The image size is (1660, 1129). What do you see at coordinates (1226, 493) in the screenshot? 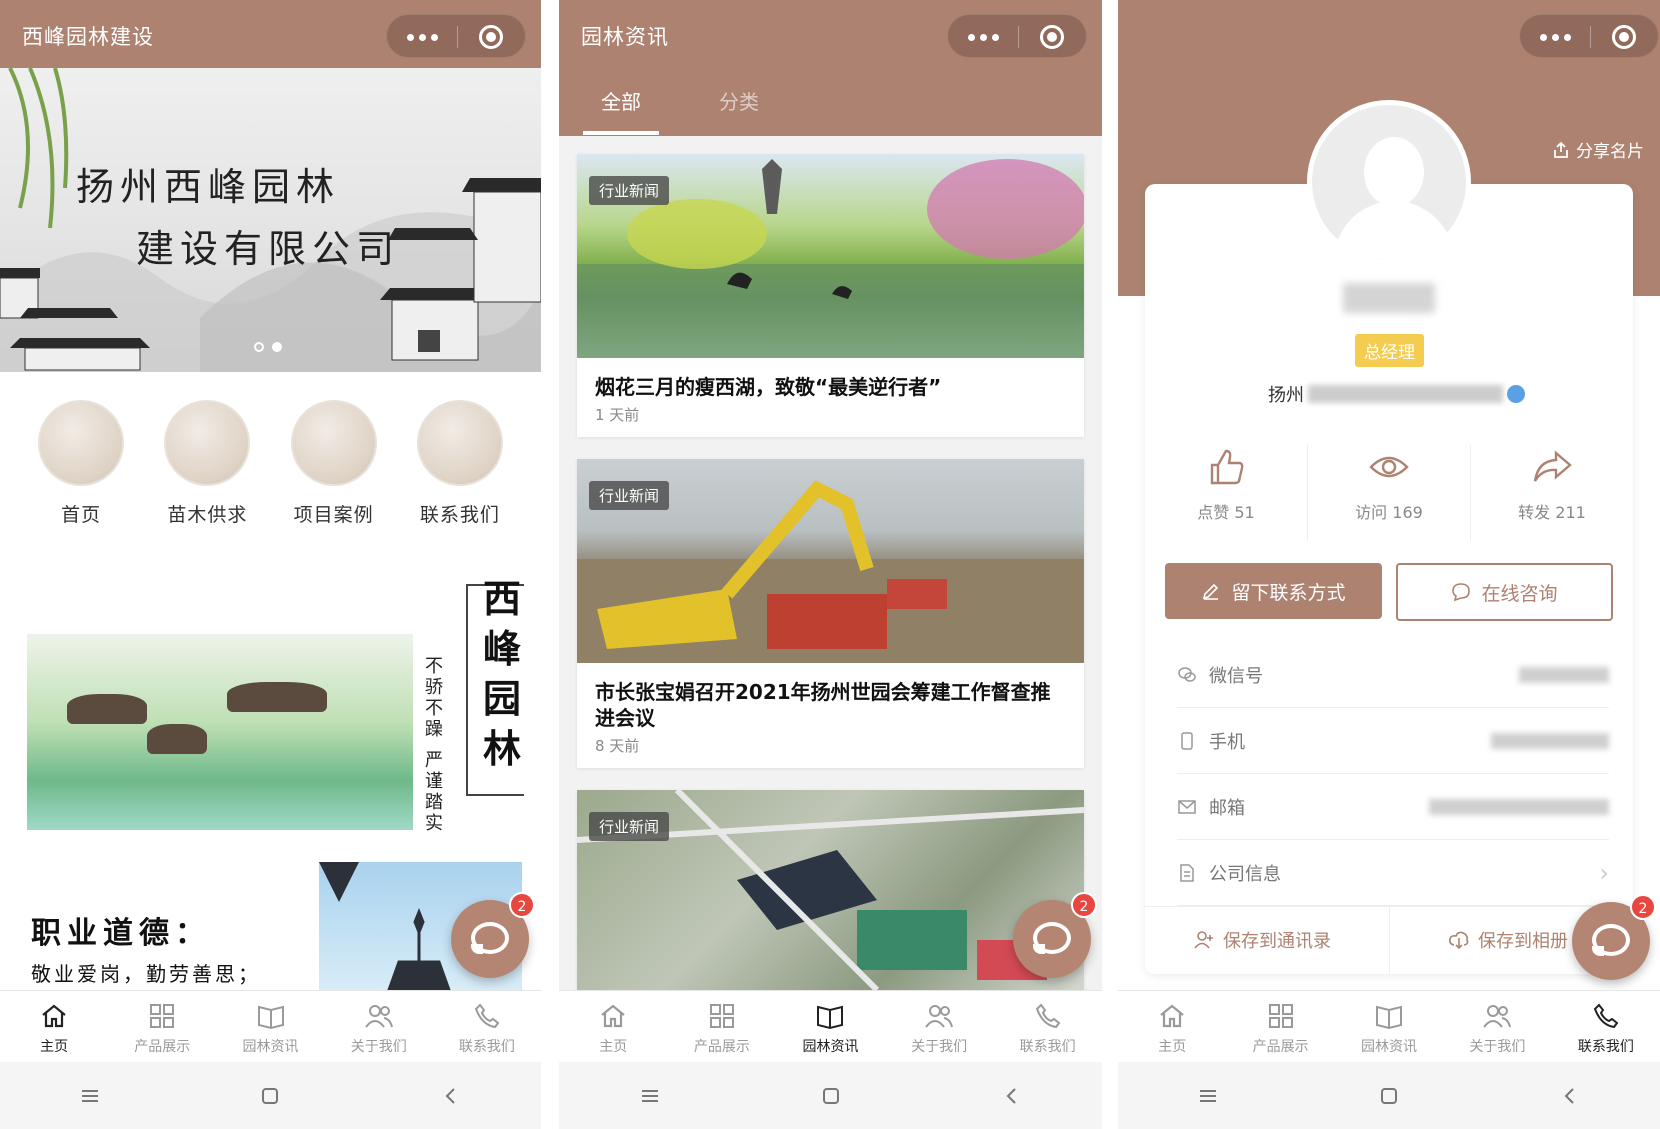
I see `stat-likes: 点赞 51` at bounding box center [1226, 493].